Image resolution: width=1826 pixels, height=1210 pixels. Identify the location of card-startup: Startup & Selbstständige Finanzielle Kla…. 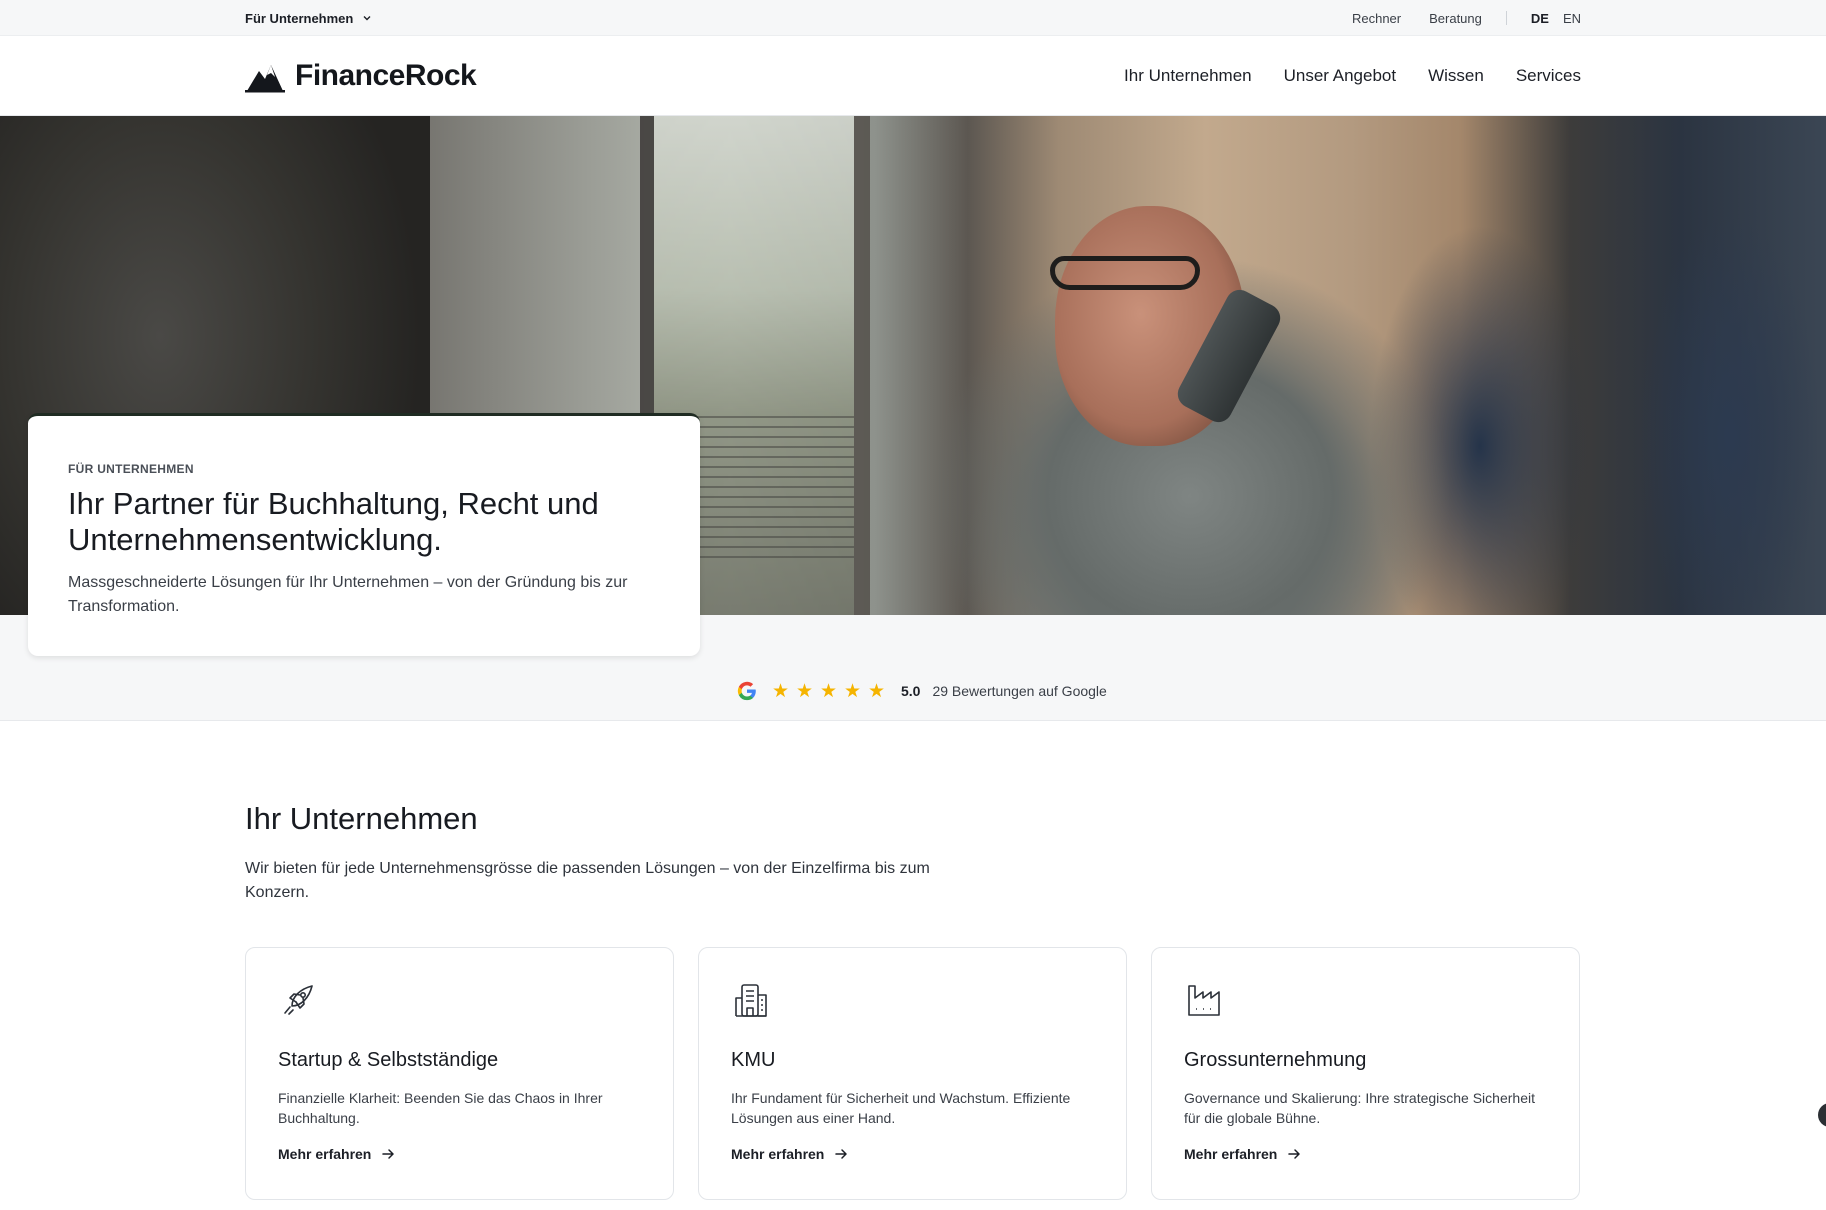
(459, 1073).